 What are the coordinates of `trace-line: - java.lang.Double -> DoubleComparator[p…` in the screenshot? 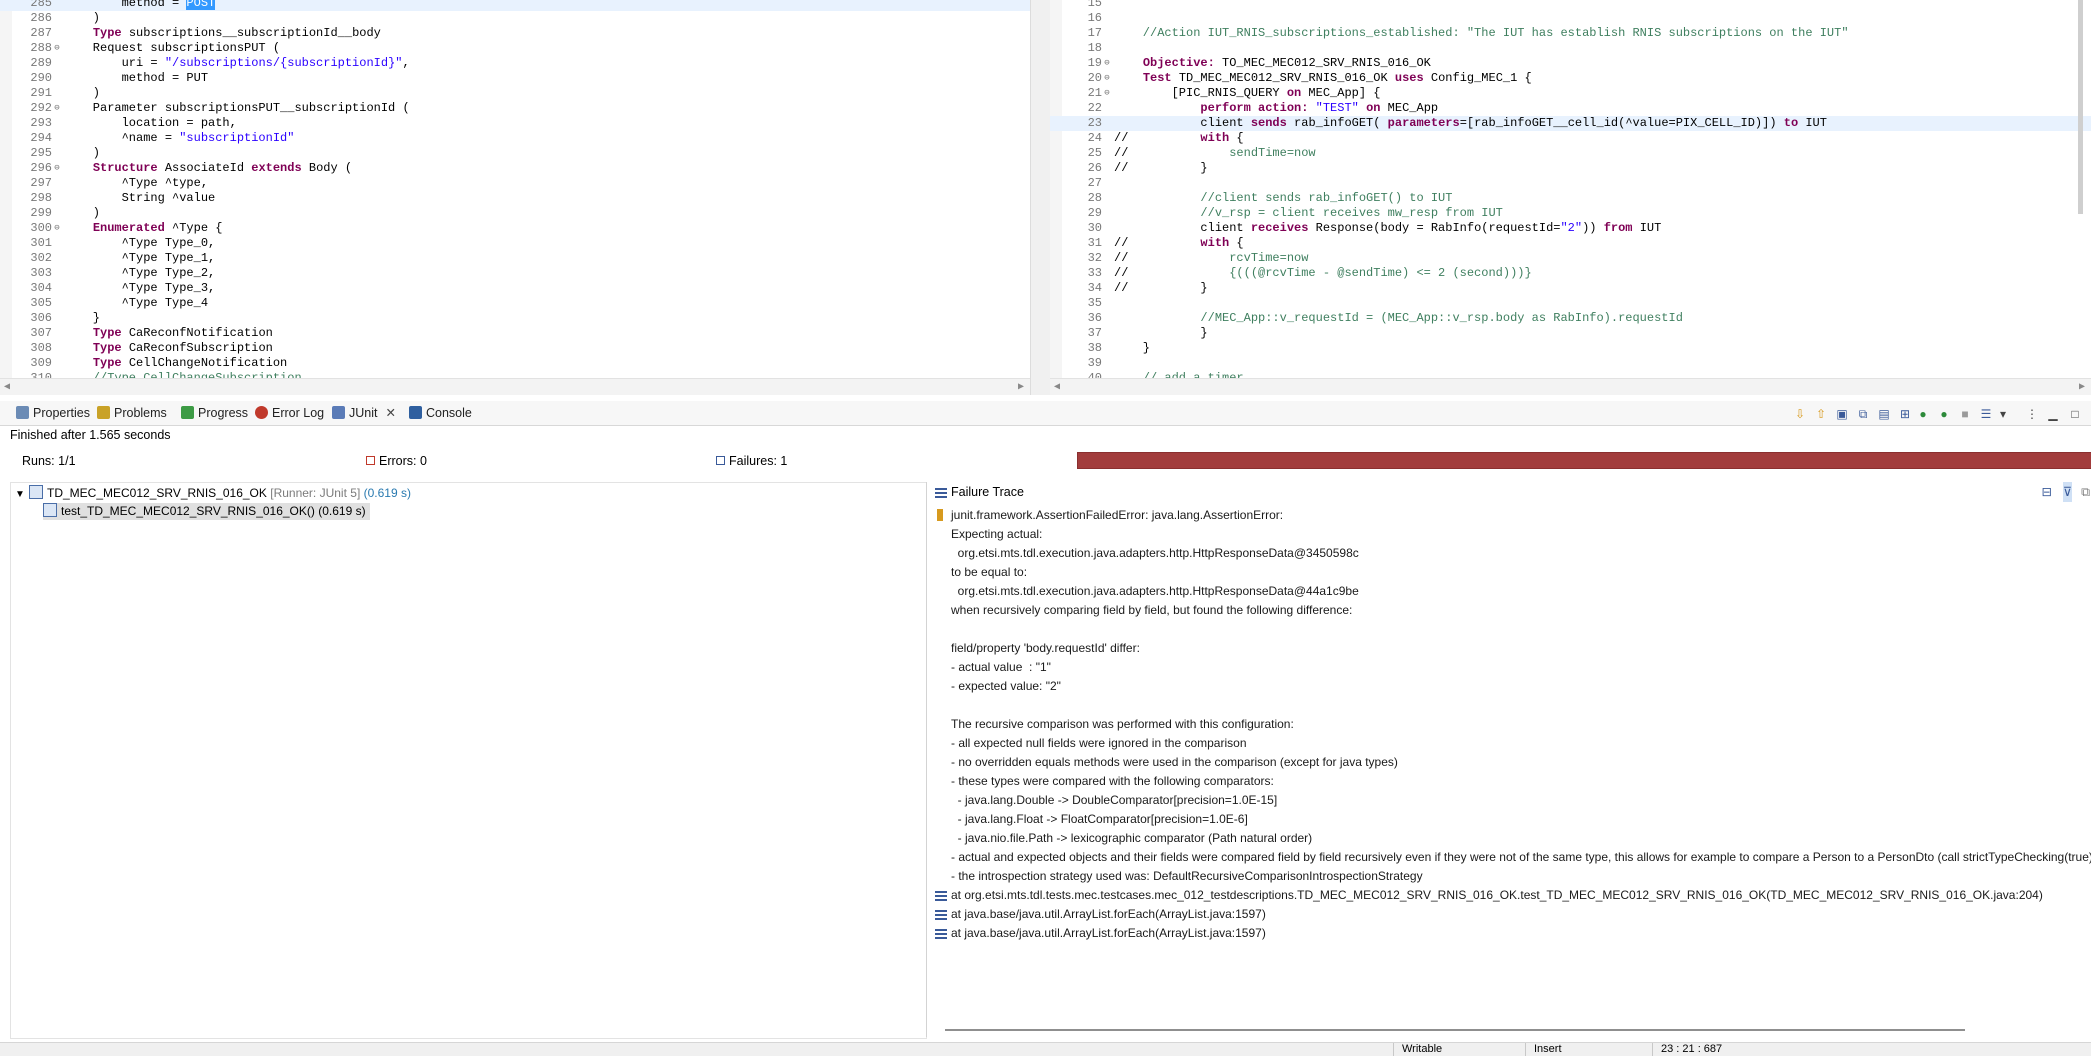 It's located at (1114, 800).